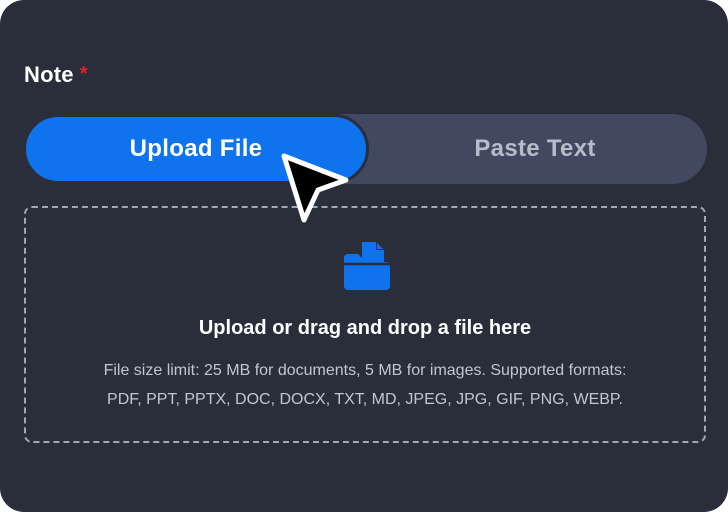 The image size is (728, 512). I want to click on input-mode-toggle: Paste Text Upload File, so click(365, 149).